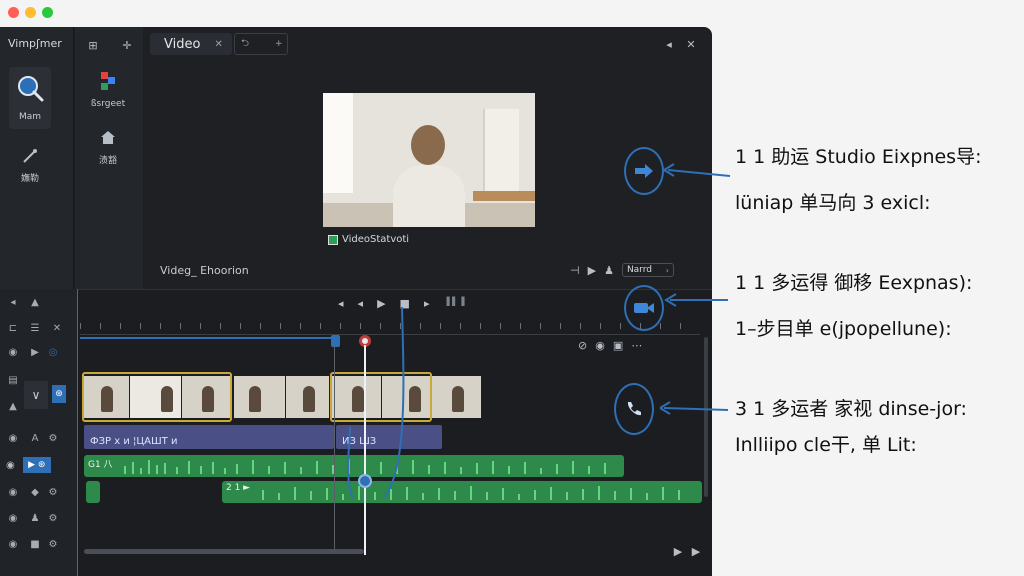 The image size is (1024, 576). What do you see at coordinates (35, 492) in the screenshot?
I see `track-audio2-shape-icon: ◆` at bounding box center [35, 492].